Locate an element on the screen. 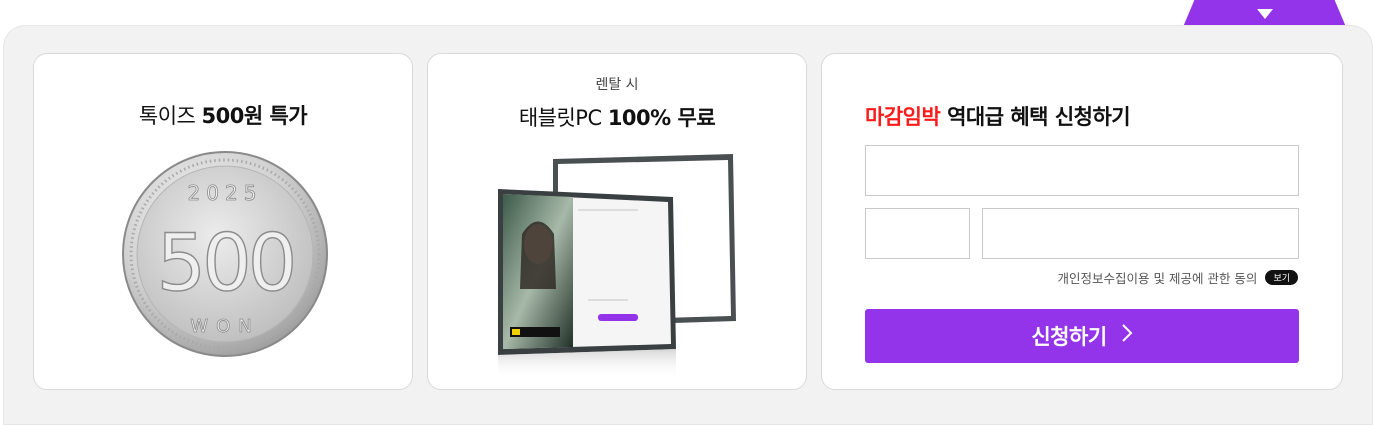  form-title: 마감임박 역대급 혜택 신청하기 is located at coordinates (998, 116).